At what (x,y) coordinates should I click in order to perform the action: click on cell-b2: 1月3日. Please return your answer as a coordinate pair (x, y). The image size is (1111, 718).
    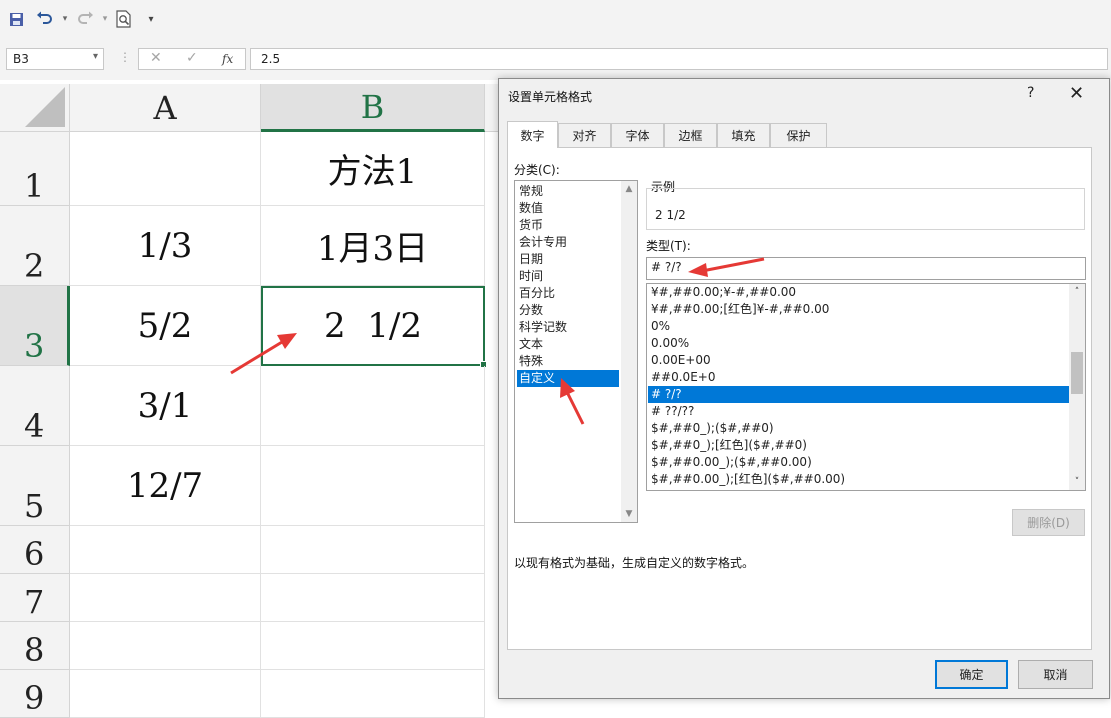
    Looking at the image, I should click on (373, 246).